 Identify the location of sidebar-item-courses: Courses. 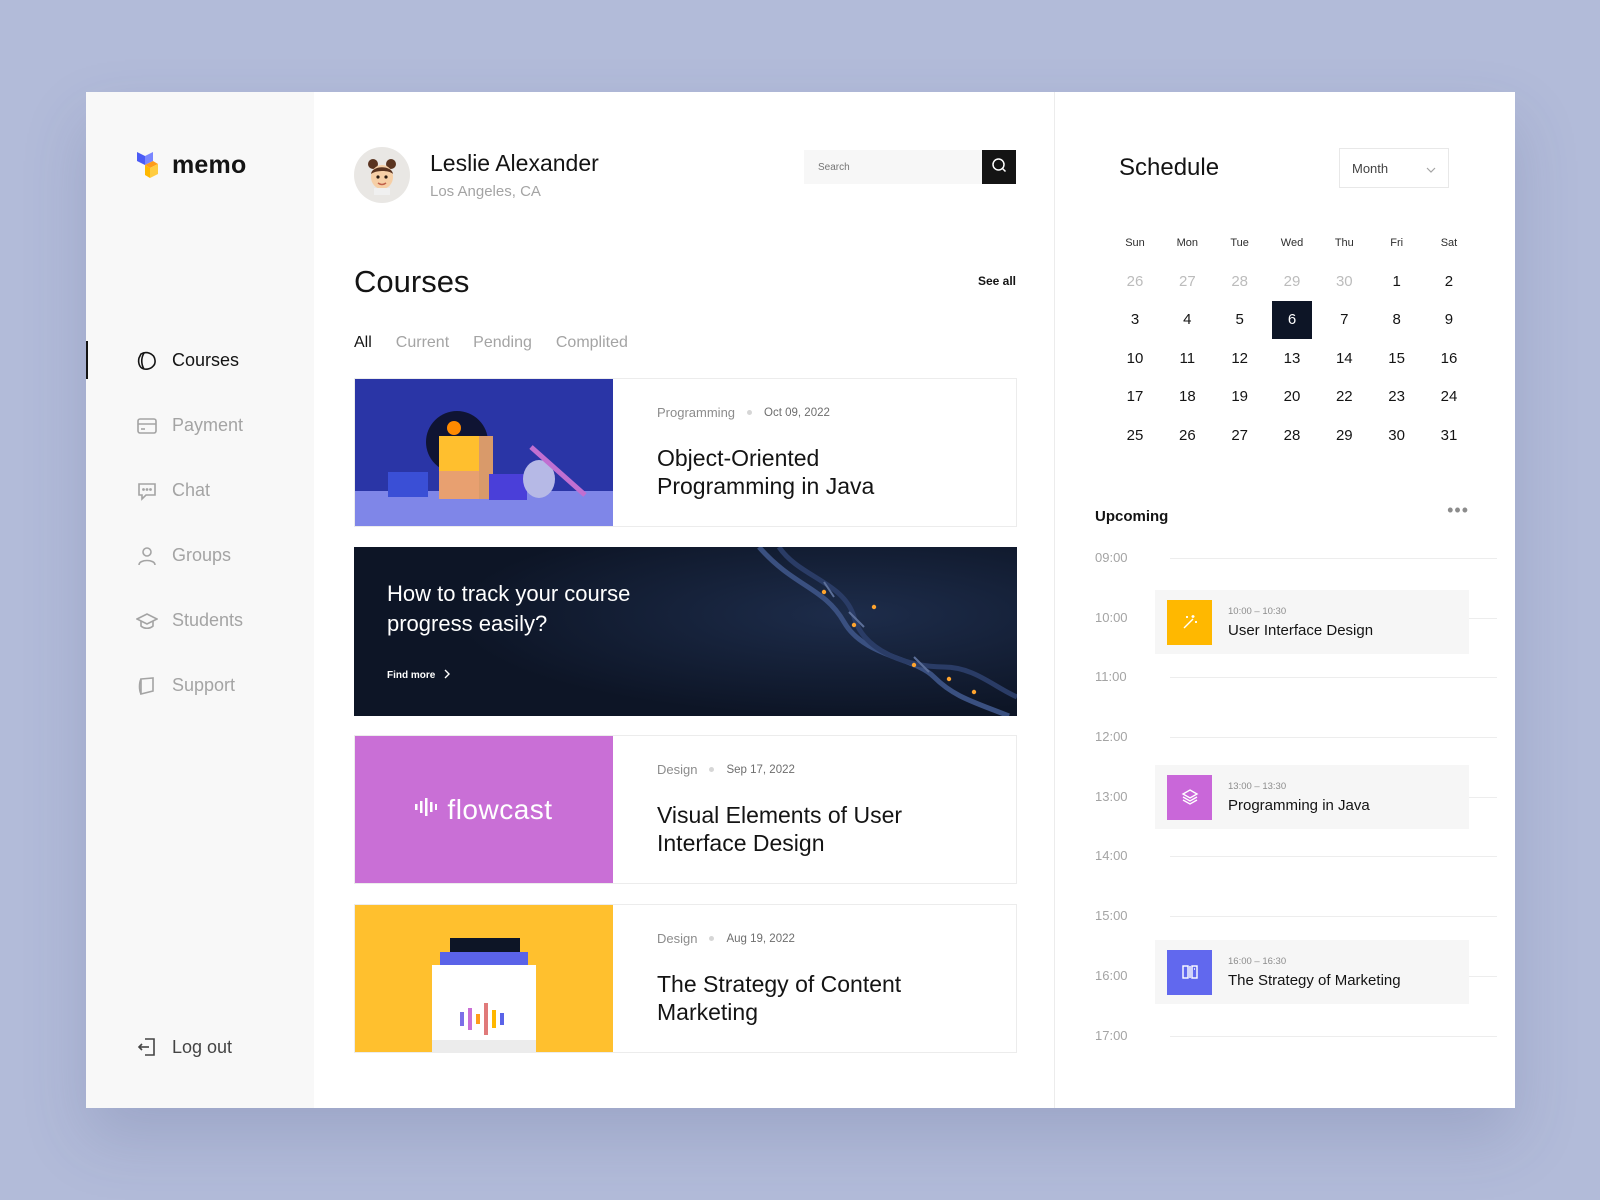
(200, 360).